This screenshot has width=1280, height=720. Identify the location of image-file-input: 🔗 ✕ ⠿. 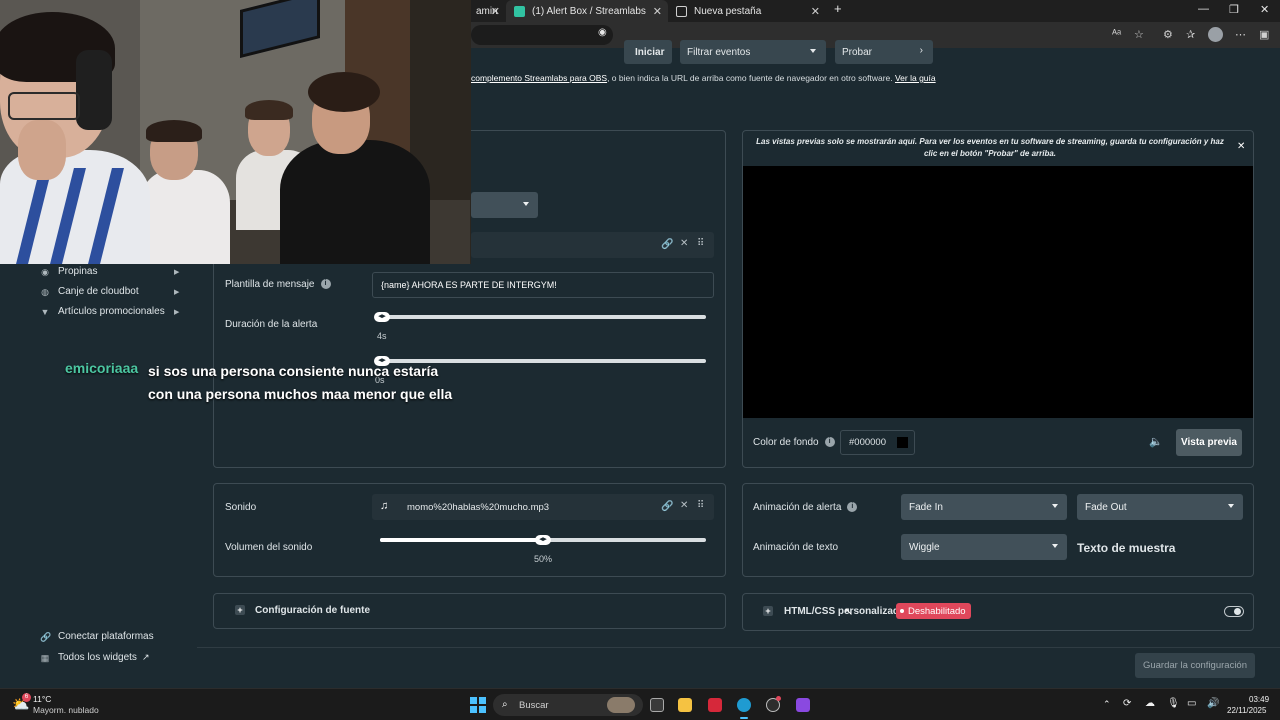
(592, 245).